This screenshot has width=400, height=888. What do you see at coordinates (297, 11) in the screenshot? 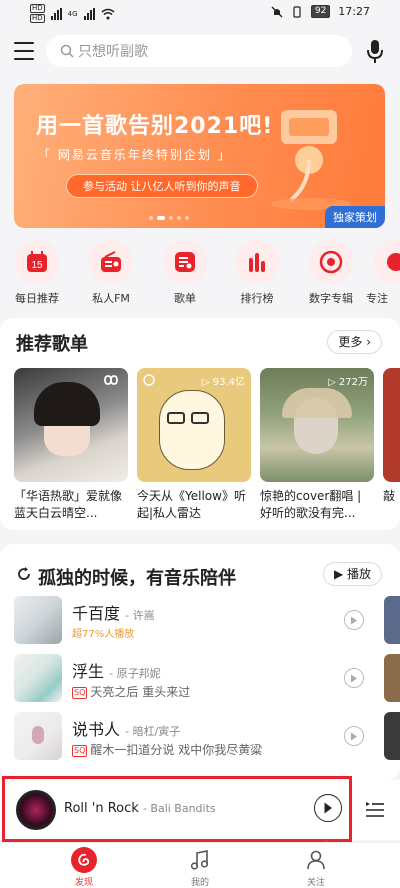
I see `vibrate-icon` at bounding box center [297, 11].